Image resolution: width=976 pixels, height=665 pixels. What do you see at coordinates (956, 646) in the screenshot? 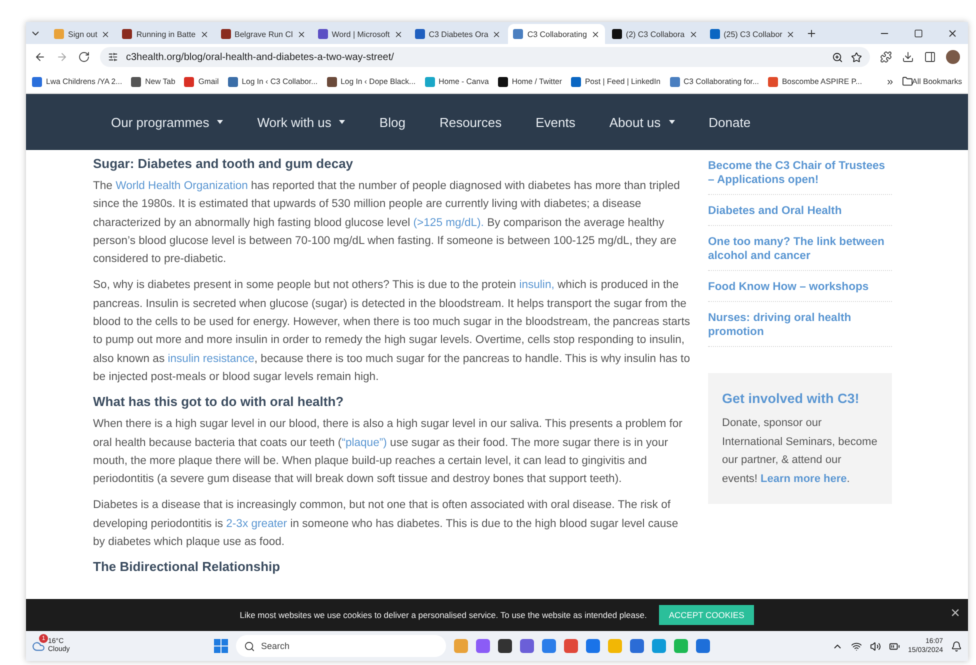
I see `bell-icon` at bounding box center [956, 646].